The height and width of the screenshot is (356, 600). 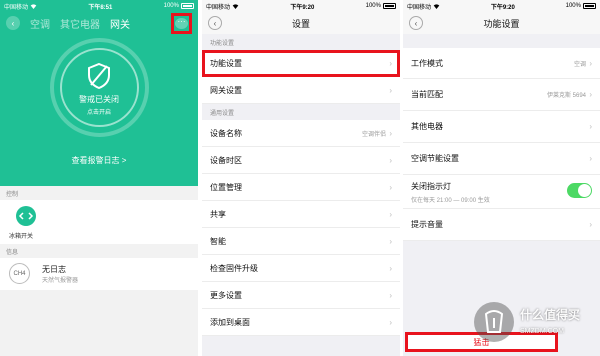 I want to click on list-item: 更多设置 ›, so click(x=301, y=295).